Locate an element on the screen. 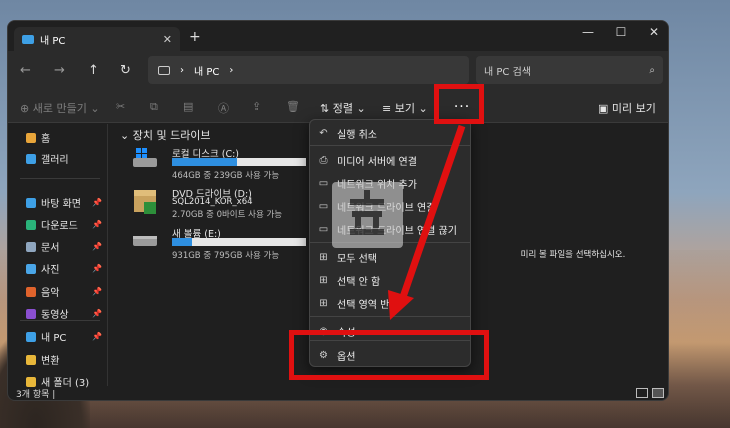 Image resolution: width=730 pixels, height=428 pixels. annotation-arrow is located at coordinates (427, 222).